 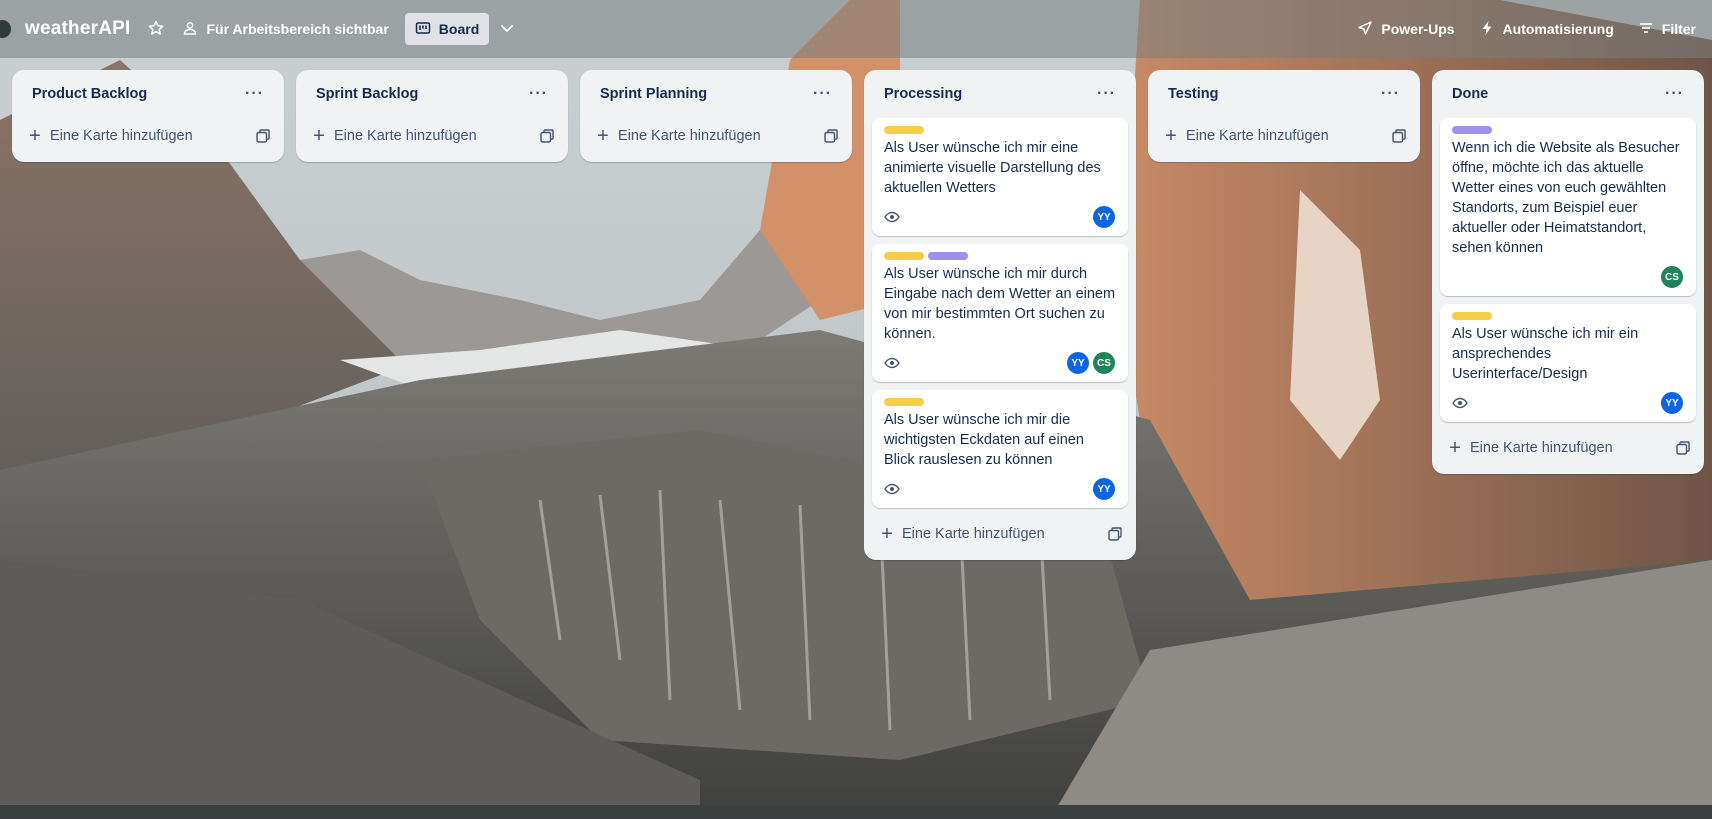 What do you see at coordinates (77, 29) in the screenshot?
I see `board-title: weatherAPI` at bounding box center [77, 29].